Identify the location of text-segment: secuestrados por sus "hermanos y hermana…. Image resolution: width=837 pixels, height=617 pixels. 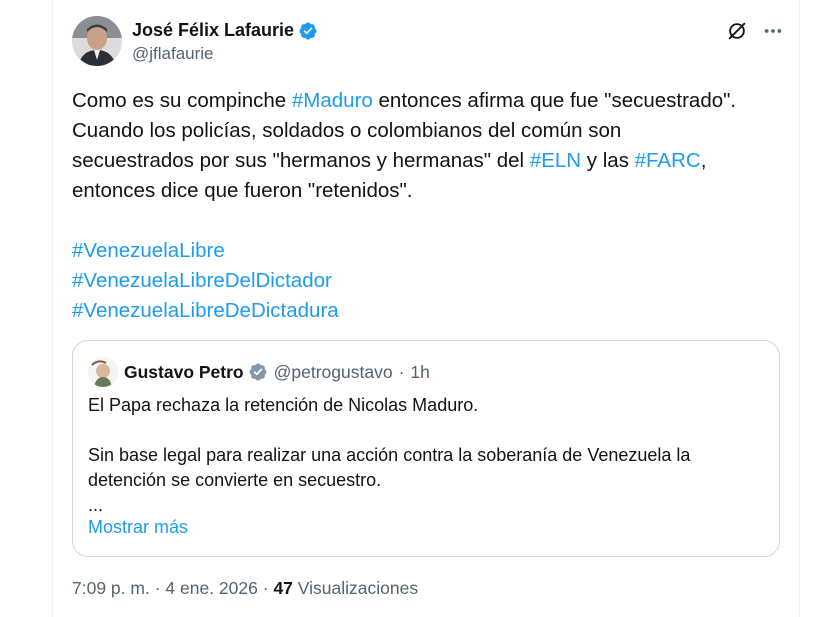
(301, 160).